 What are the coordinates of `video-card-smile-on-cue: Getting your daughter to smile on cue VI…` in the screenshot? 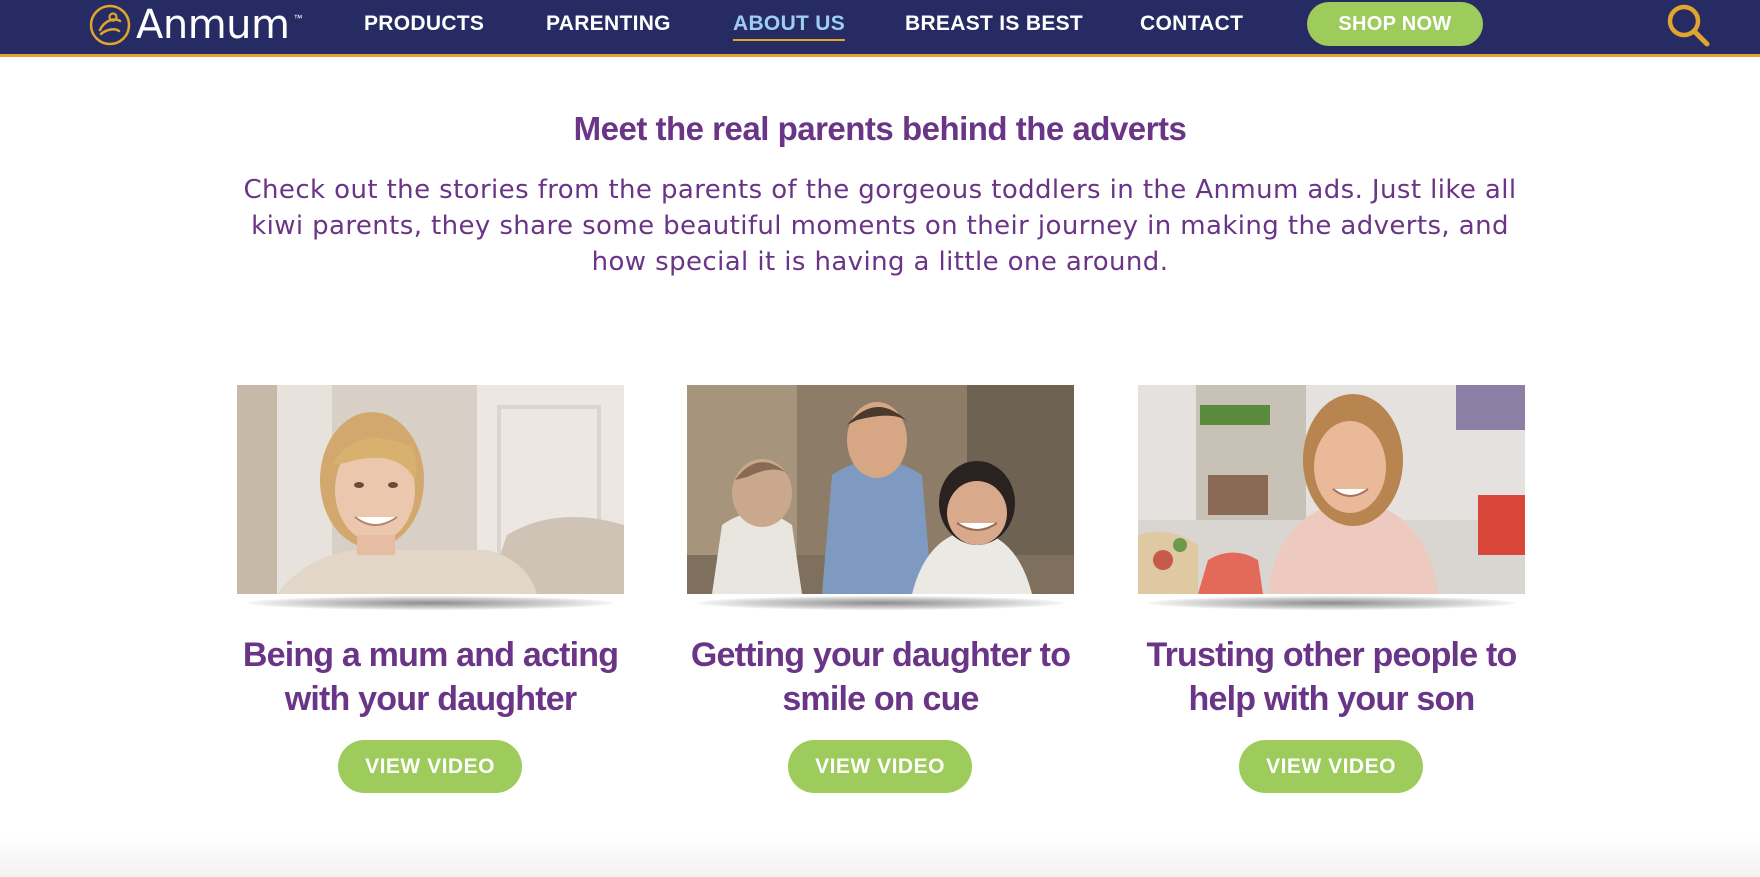 It's located at (880, 589).